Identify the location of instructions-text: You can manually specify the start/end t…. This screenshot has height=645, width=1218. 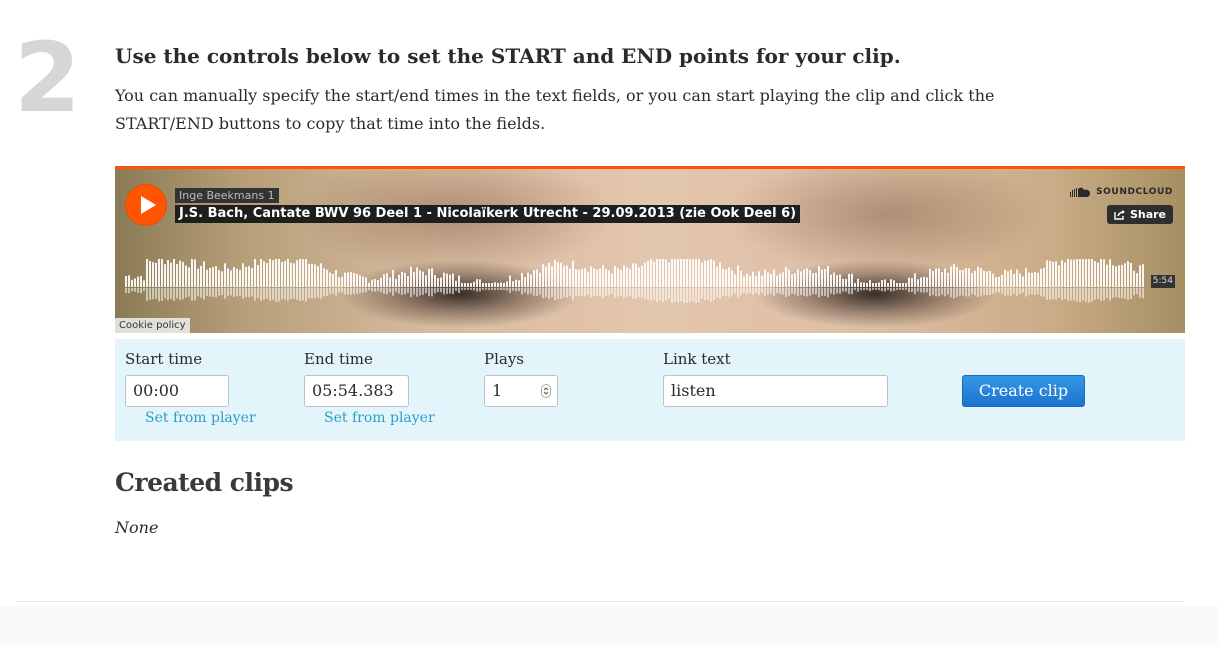
(615, 110).